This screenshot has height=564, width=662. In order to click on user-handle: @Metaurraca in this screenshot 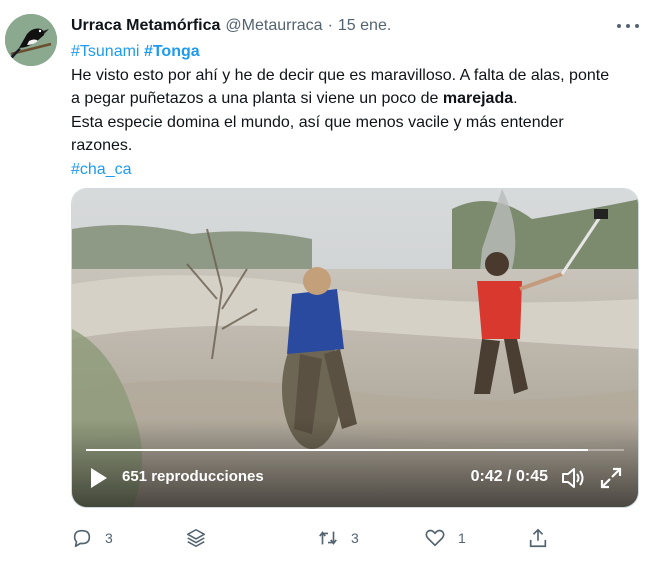, I will do `click(273, 26)`.